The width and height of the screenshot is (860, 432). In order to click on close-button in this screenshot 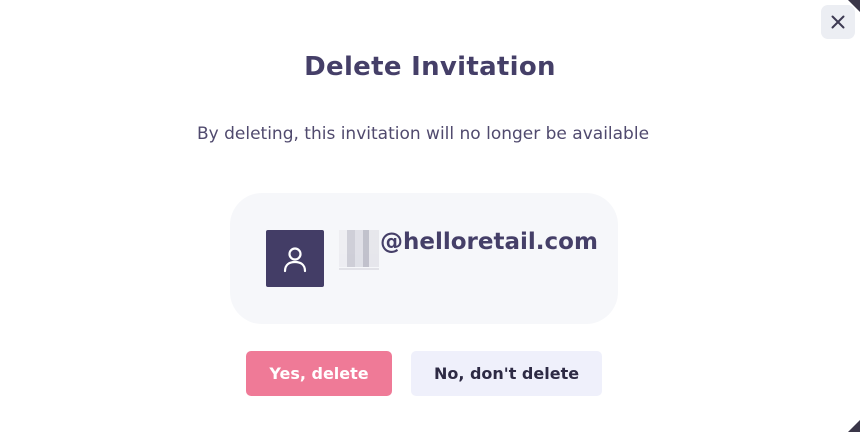, I will do `click(838, 22)`.